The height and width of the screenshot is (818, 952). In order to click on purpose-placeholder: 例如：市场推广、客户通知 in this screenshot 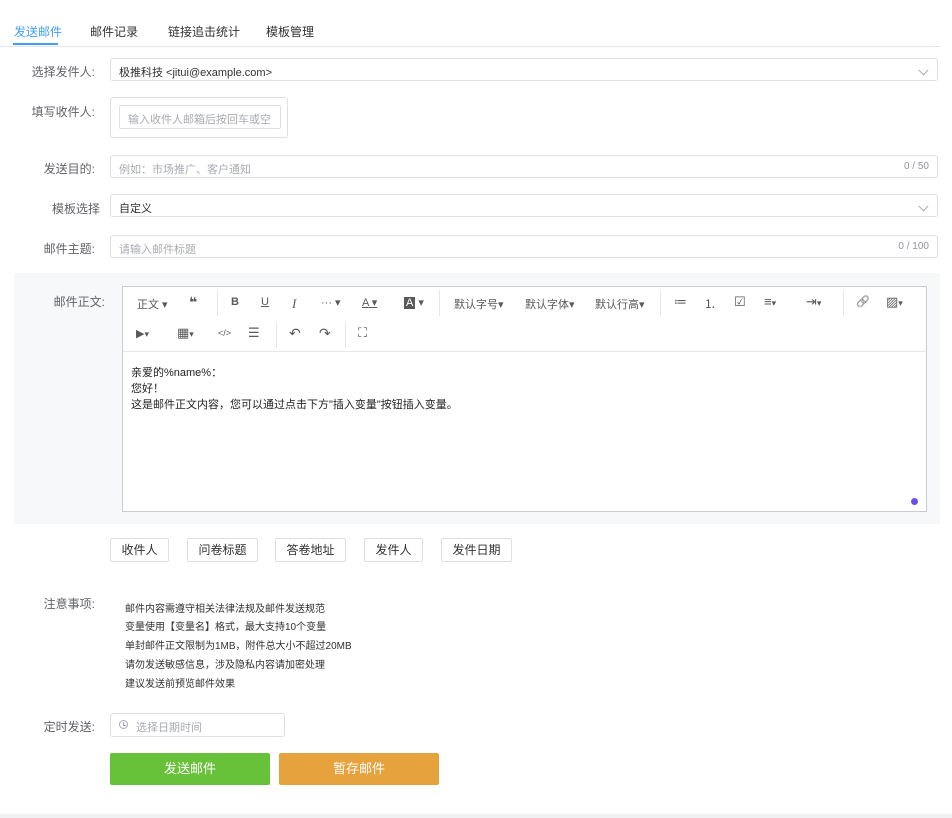, I will do `click(185, 170)`.